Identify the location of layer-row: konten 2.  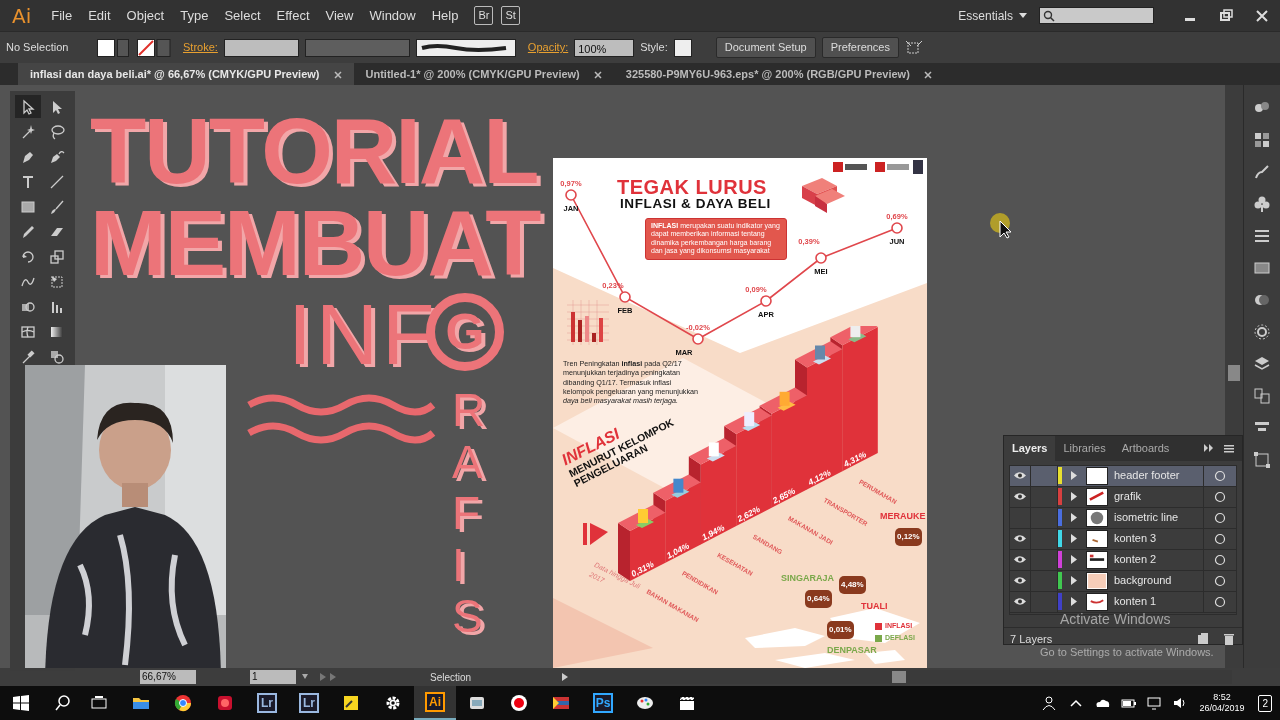
(1123, 560).